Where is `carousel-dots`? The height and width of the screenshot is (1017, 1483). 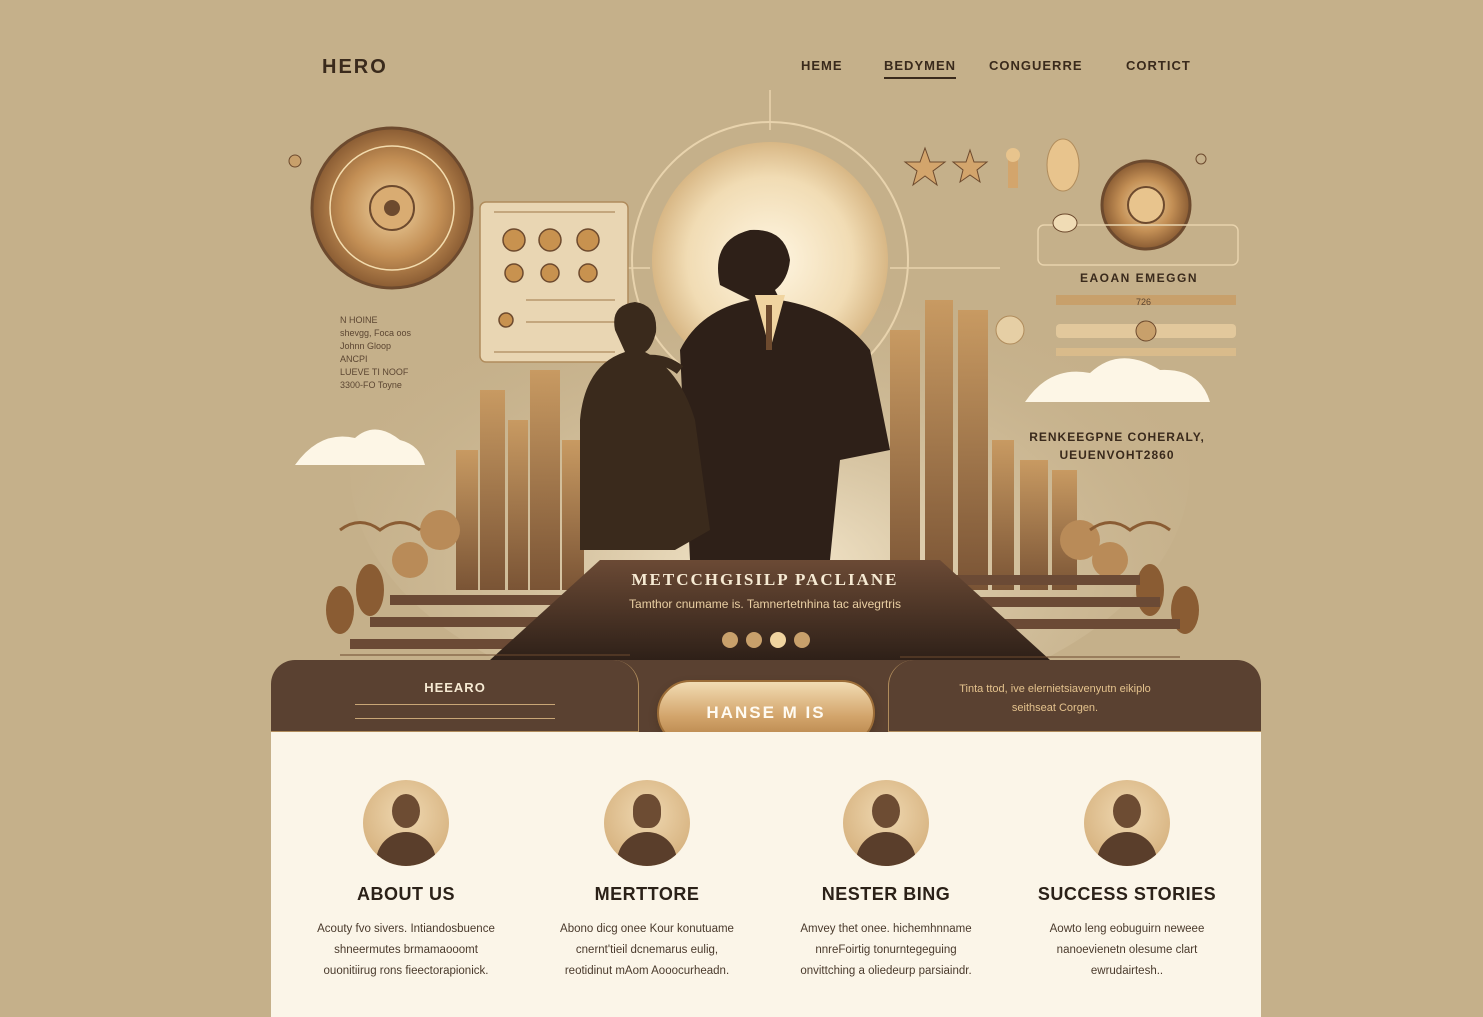 carousel-dots is located at coordinates (766, 640).